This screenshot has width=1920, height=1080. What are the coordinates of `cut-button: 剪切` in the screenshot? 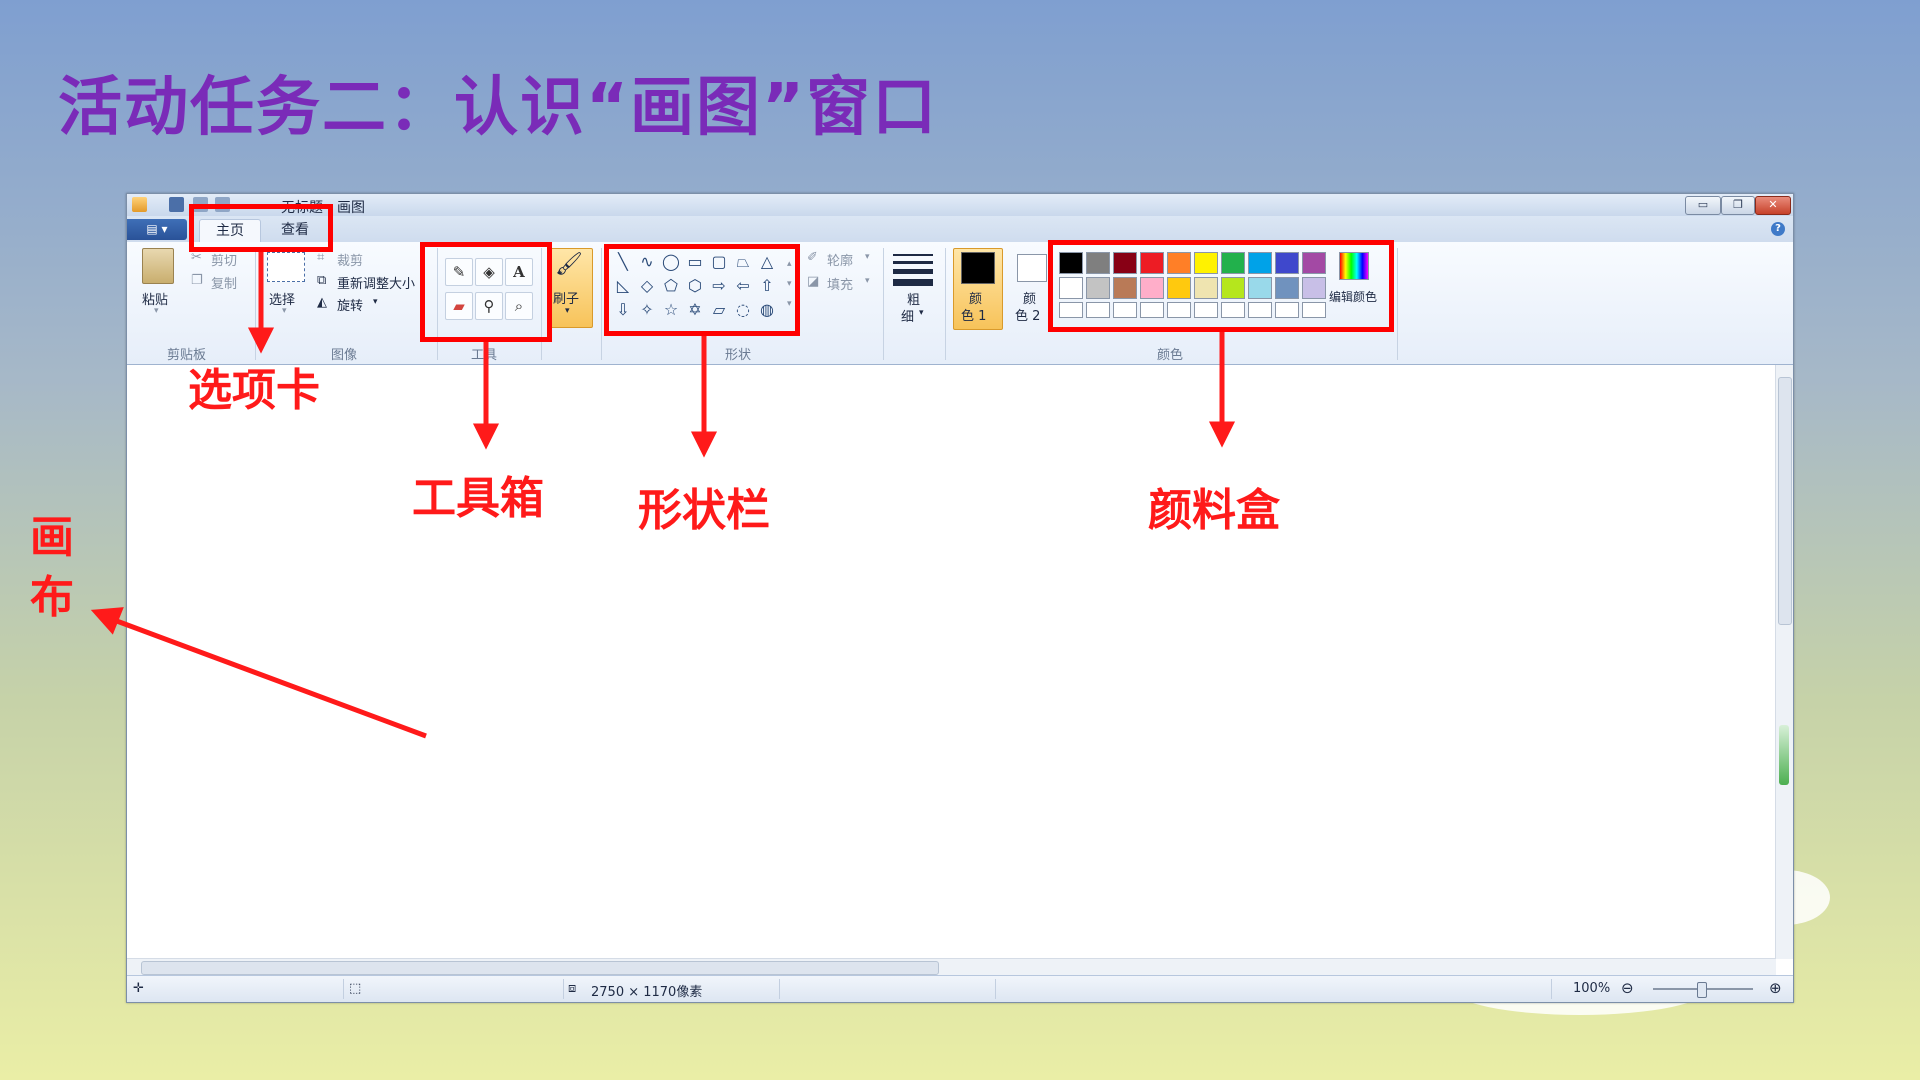 It's located at (224, 259).